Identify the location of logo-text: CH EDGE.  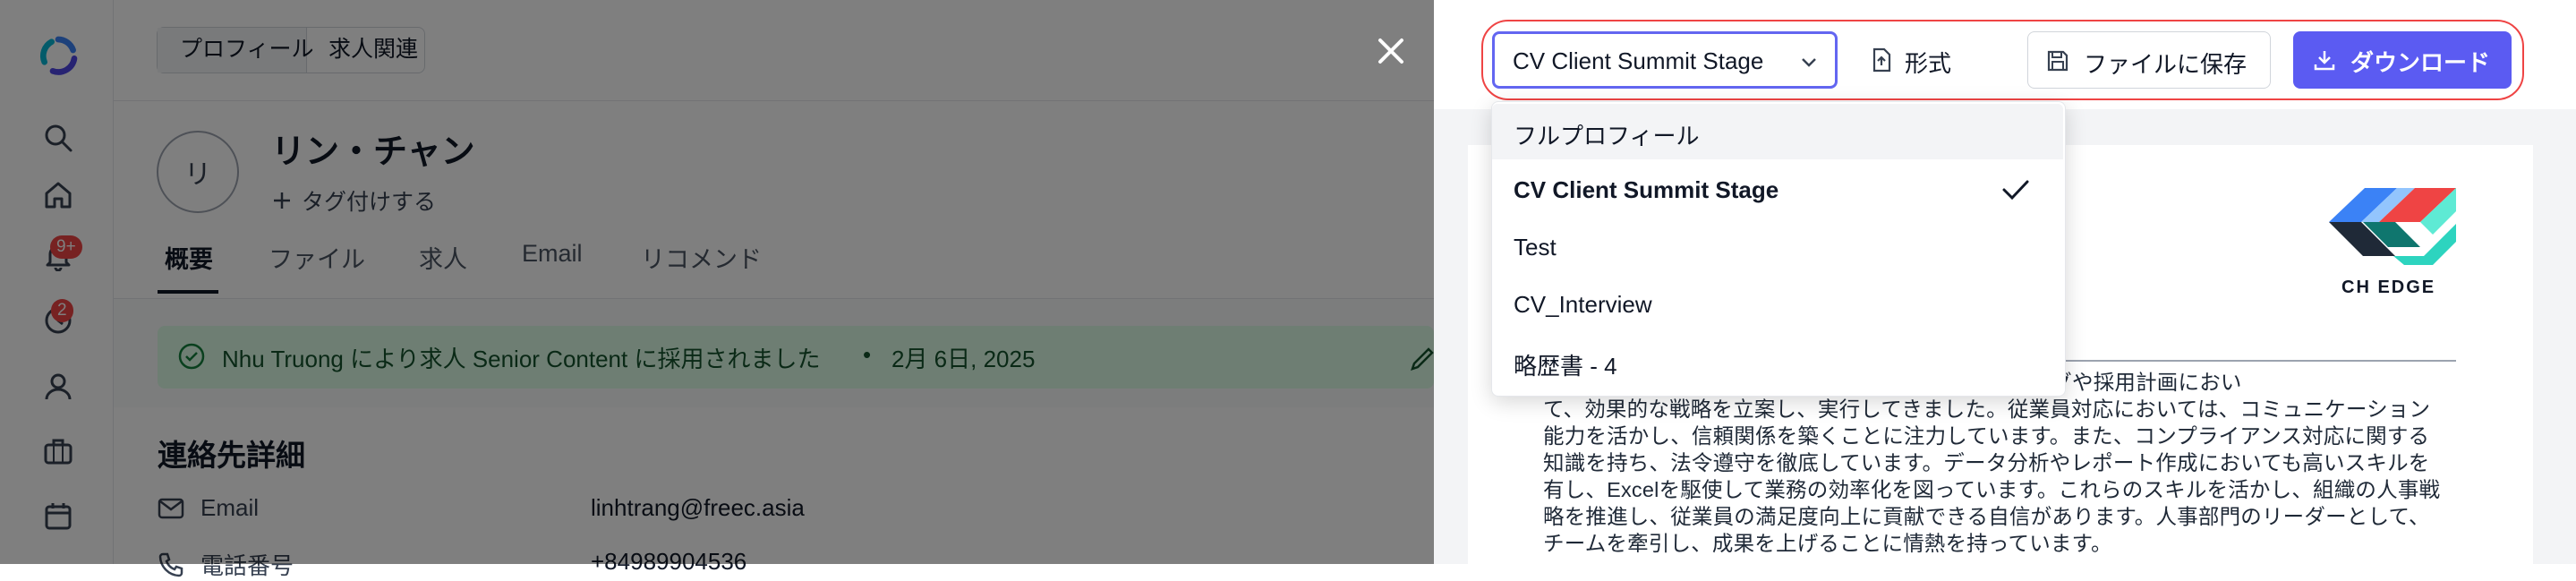
(2388, 287).